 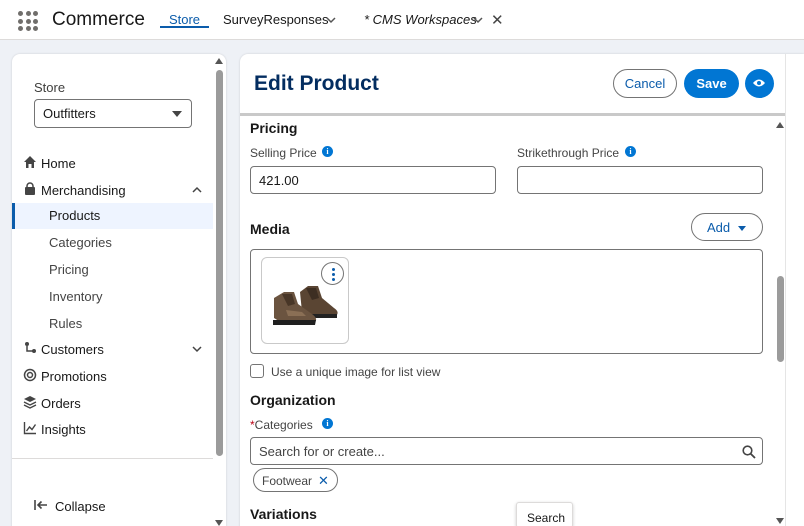 I want to click on strikethrough-price-input, so click(x=640, y=180).